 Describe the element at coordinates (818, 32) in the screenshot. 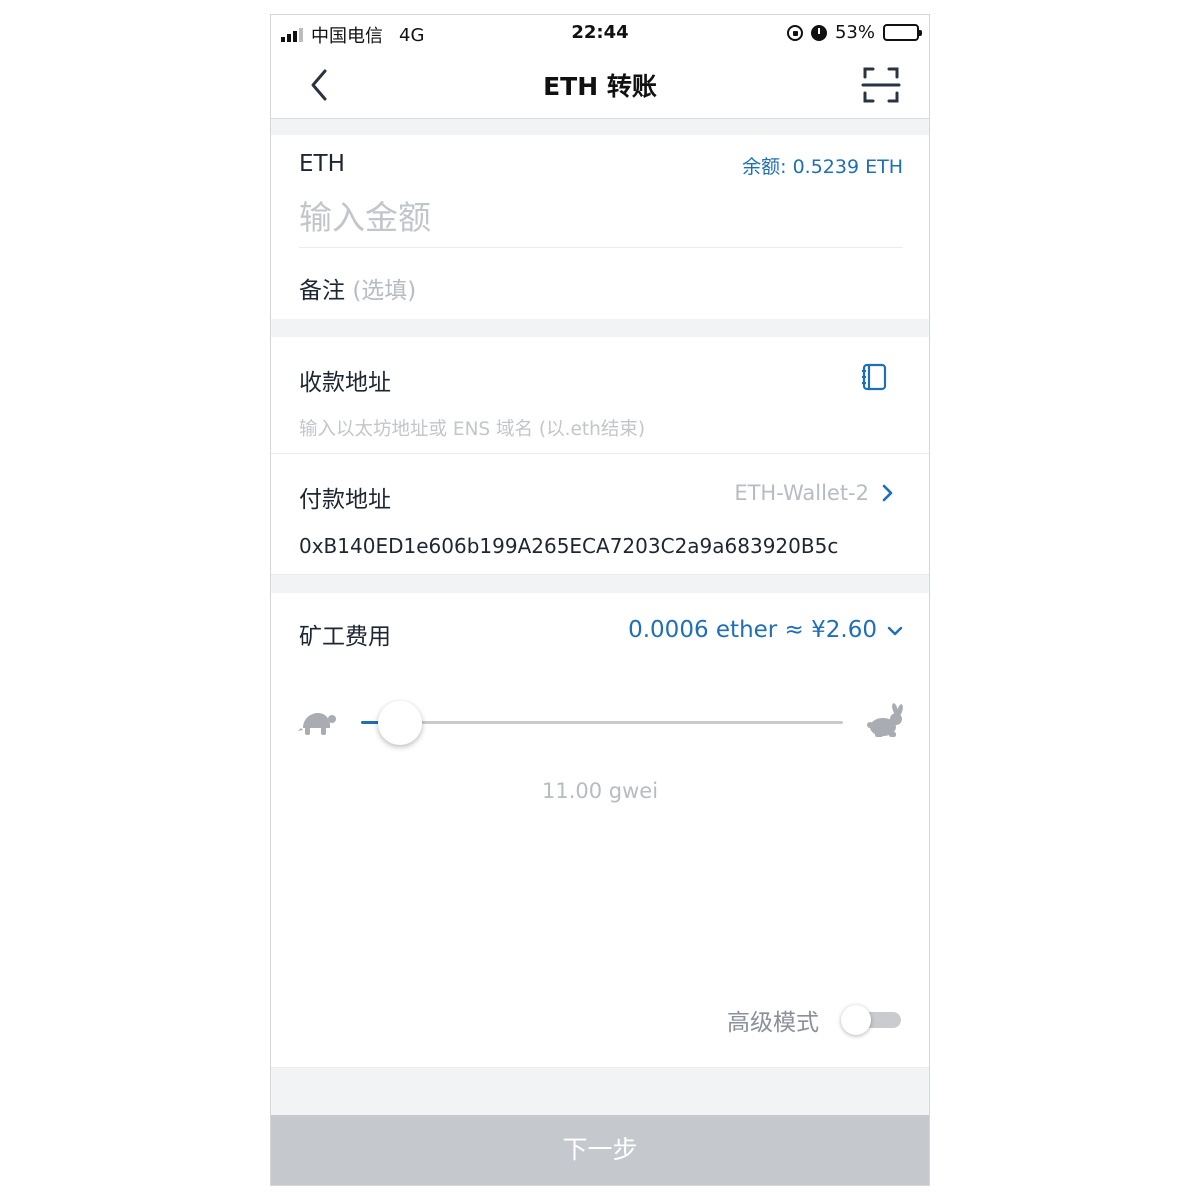

I see `alarm-icon` at that location.